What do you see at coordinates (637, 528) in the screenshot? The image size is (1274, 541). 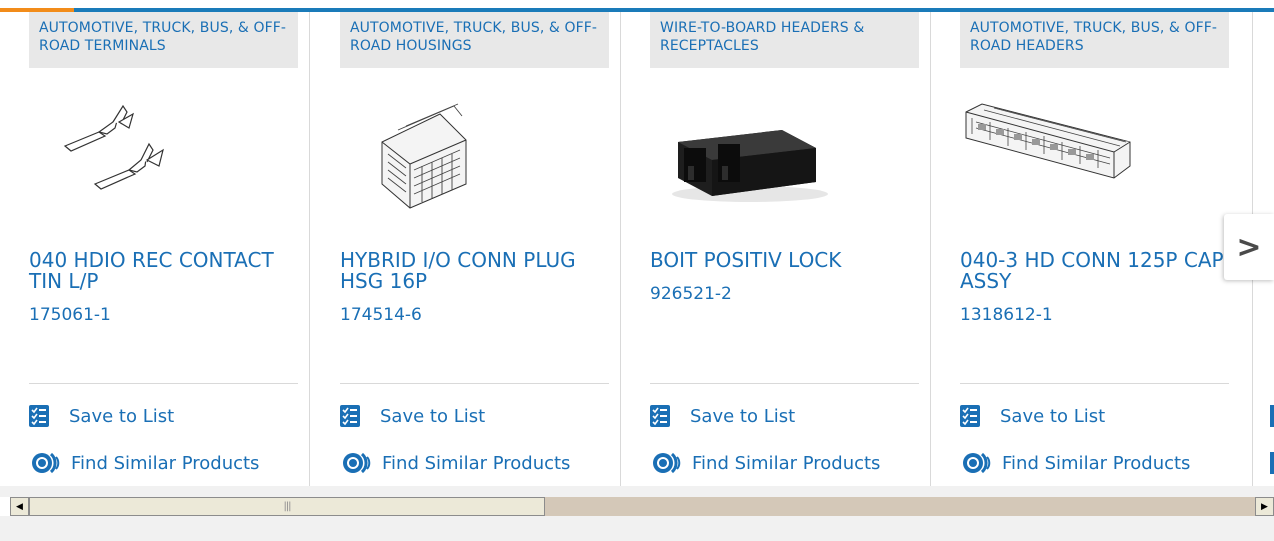 I see `page-bottom-area` at bounding box center [637, 528].